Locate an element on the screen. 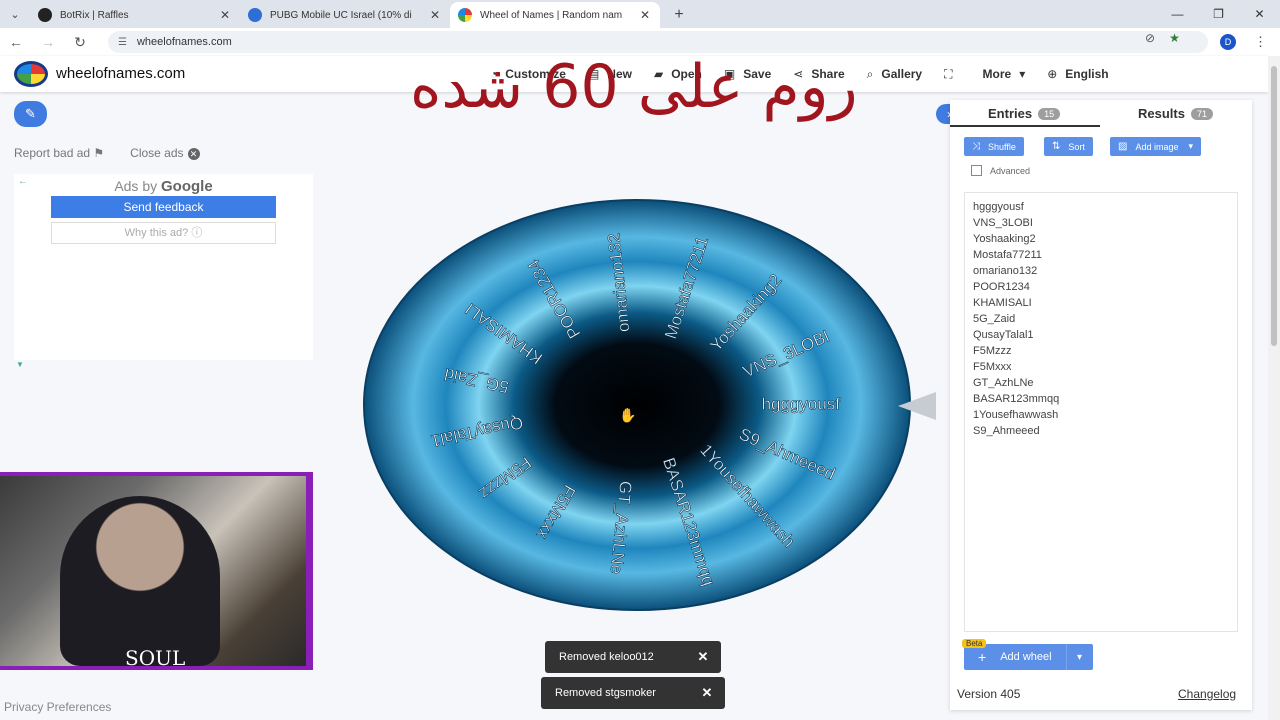 The width and height of the screenshot is (1280, 720). toast-removed-2: Removed stgsmoker ✕ is located at coordinates (633, 693).